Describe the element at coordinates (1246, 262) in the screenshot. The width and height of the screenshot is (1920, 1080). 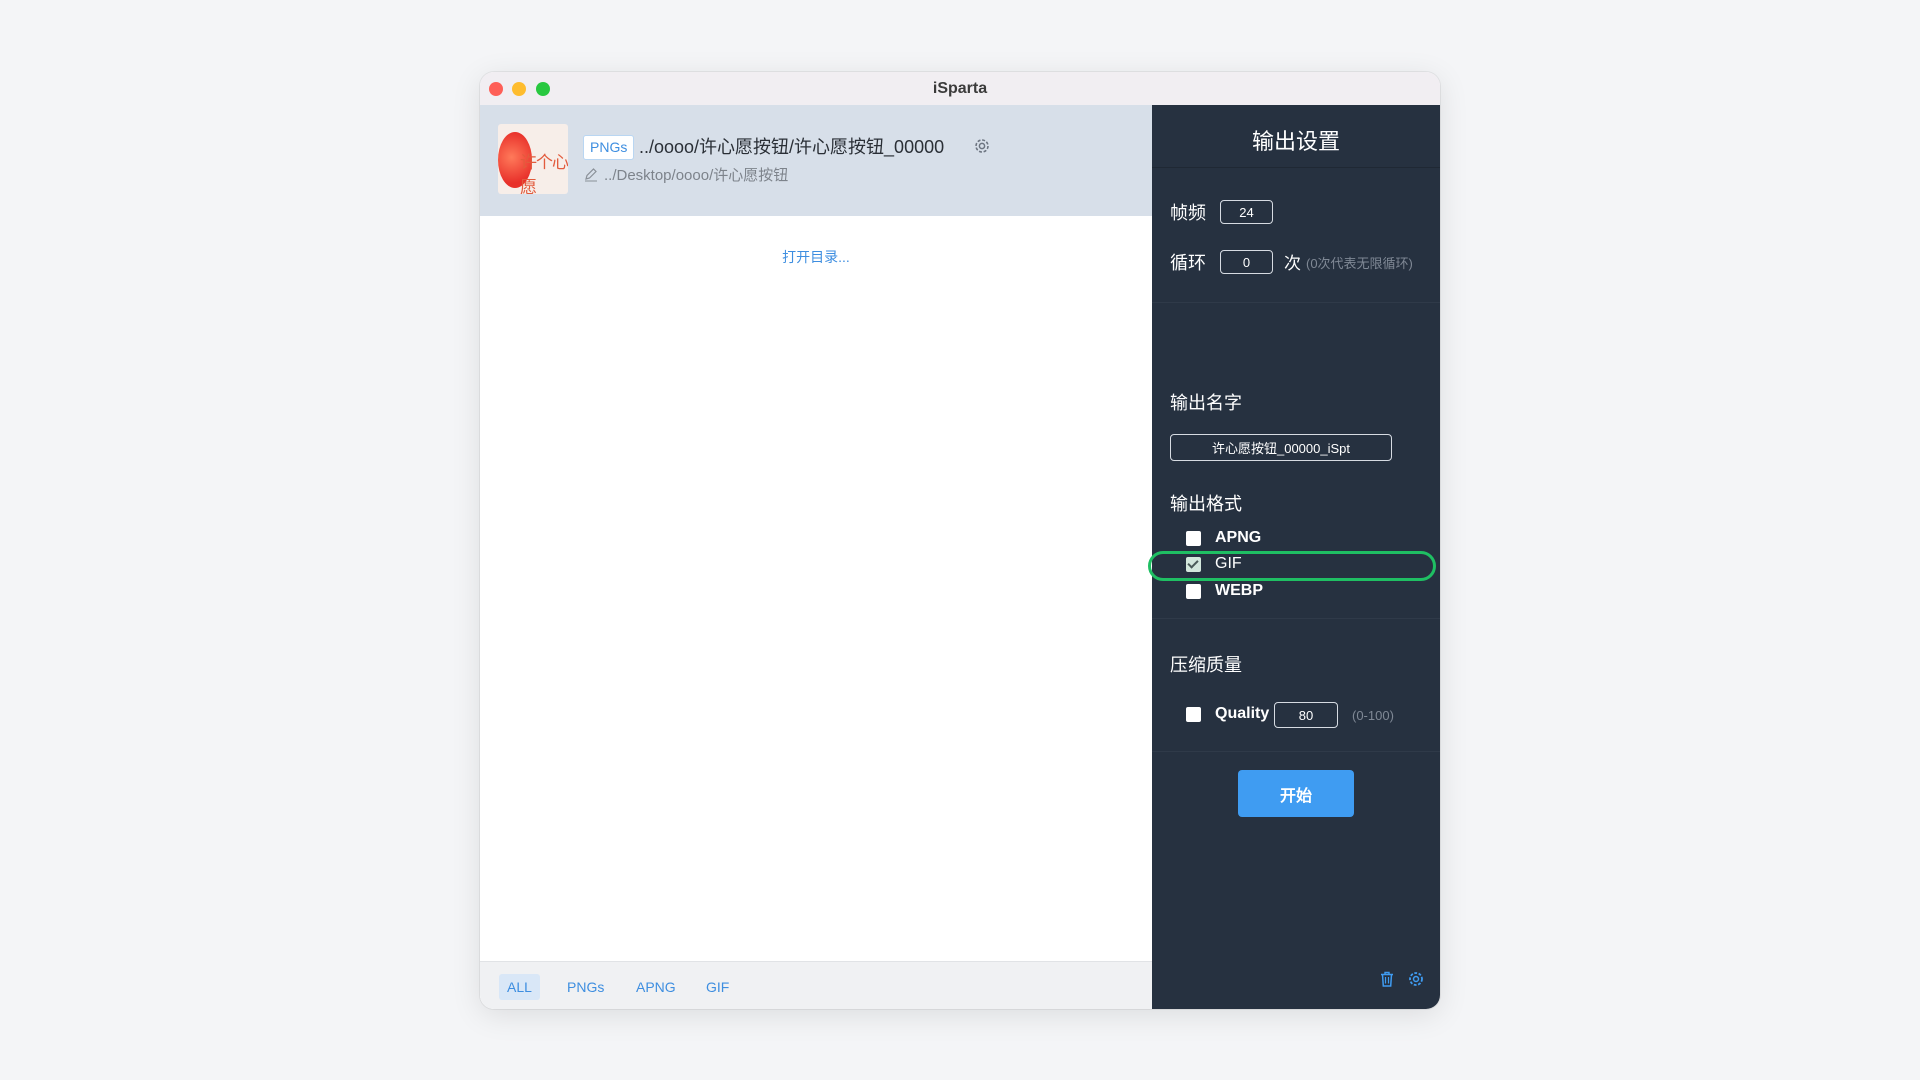
I see `loop-input` at that location.